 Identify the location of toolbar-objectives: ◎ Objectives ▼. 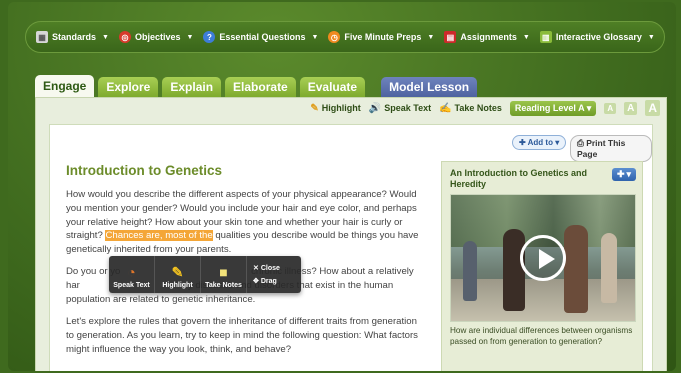
(156, 37).